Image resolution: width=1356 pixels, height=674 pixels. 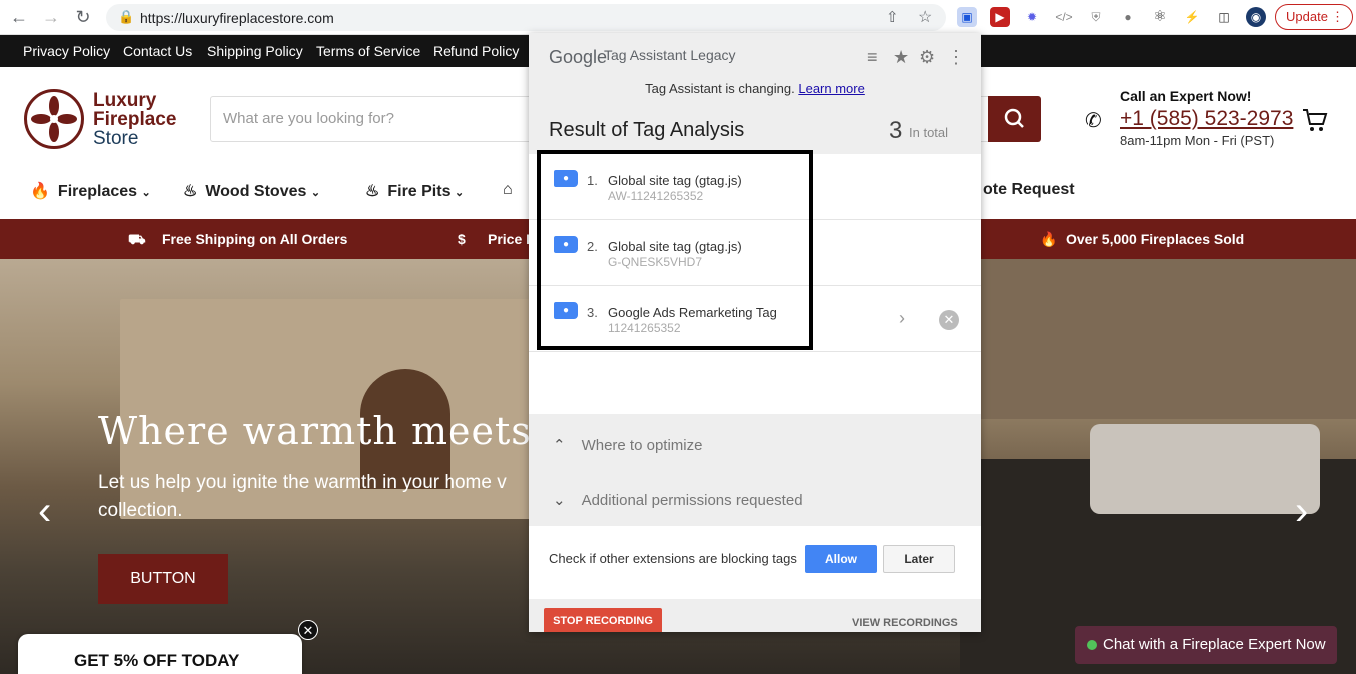 I want to click on logo-line-2: Fireplace, so click(x=135, y=119).